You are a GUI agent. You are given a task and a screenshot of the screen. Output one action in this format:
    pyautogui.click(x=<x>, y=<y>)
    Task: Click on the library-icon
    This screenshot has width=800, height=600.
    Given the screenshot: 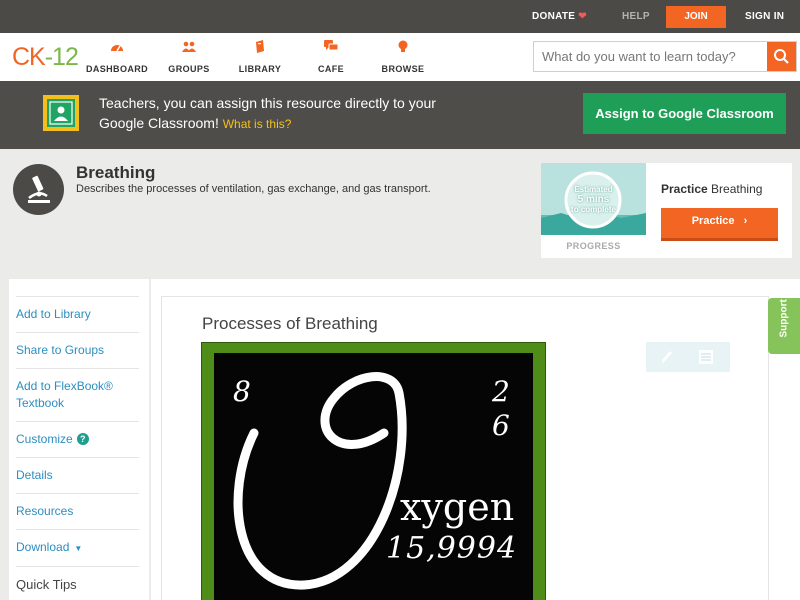 What is the action you would take?
    pyautogui.click(x=260, y=46)
    